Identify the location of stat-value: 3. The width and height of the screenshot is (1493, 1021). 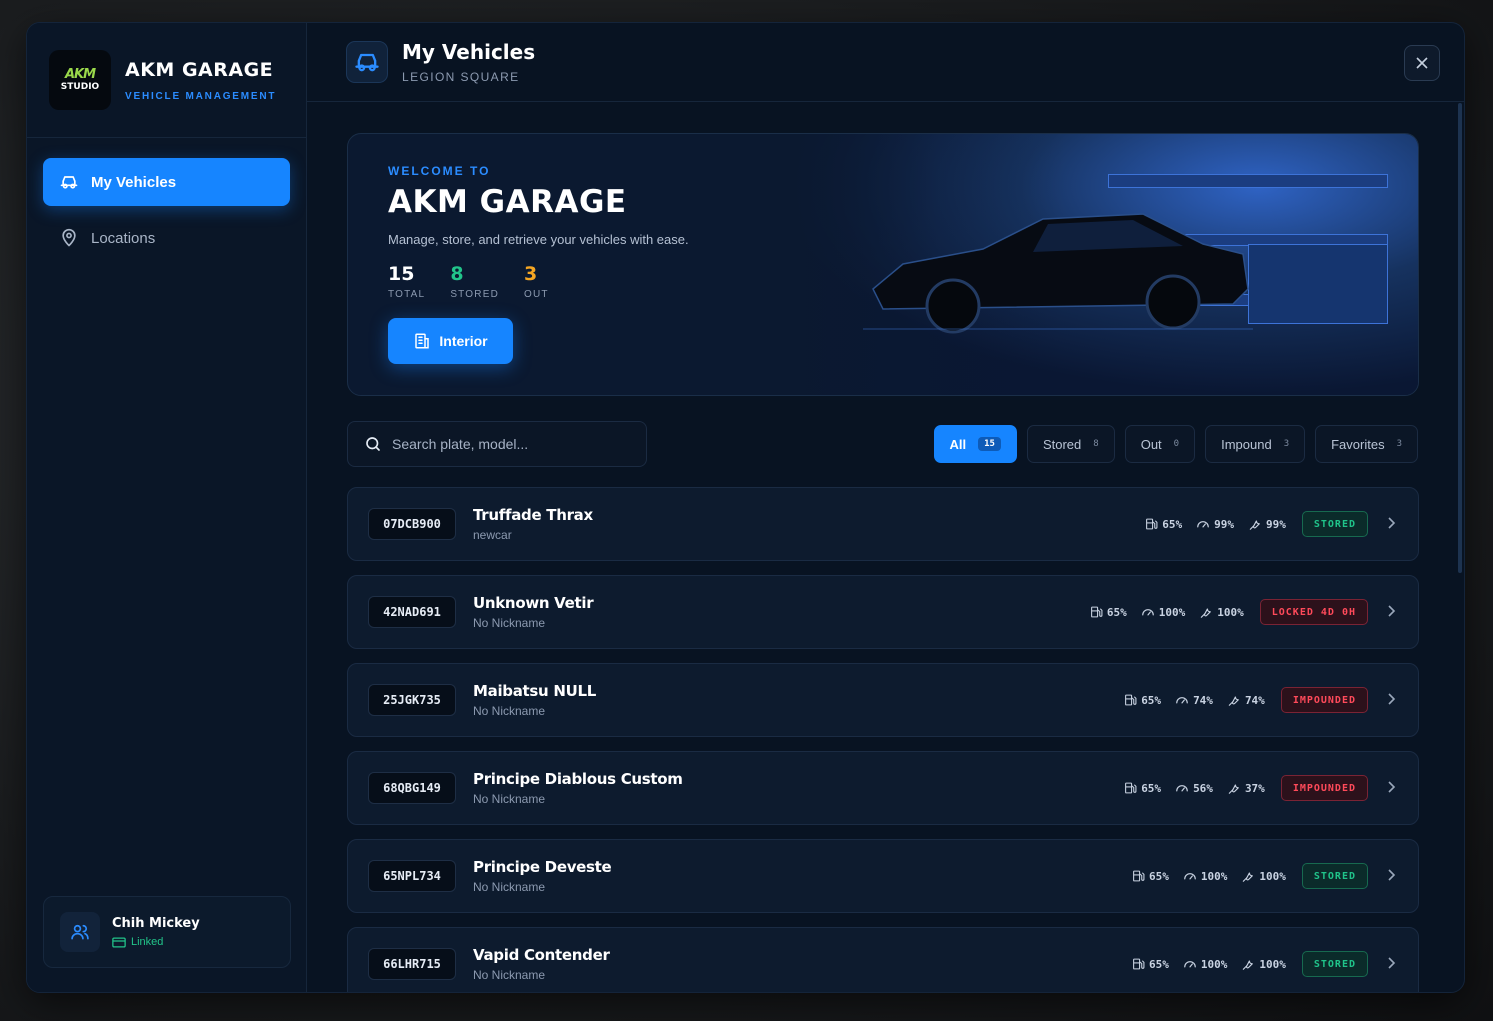
(531, 274).